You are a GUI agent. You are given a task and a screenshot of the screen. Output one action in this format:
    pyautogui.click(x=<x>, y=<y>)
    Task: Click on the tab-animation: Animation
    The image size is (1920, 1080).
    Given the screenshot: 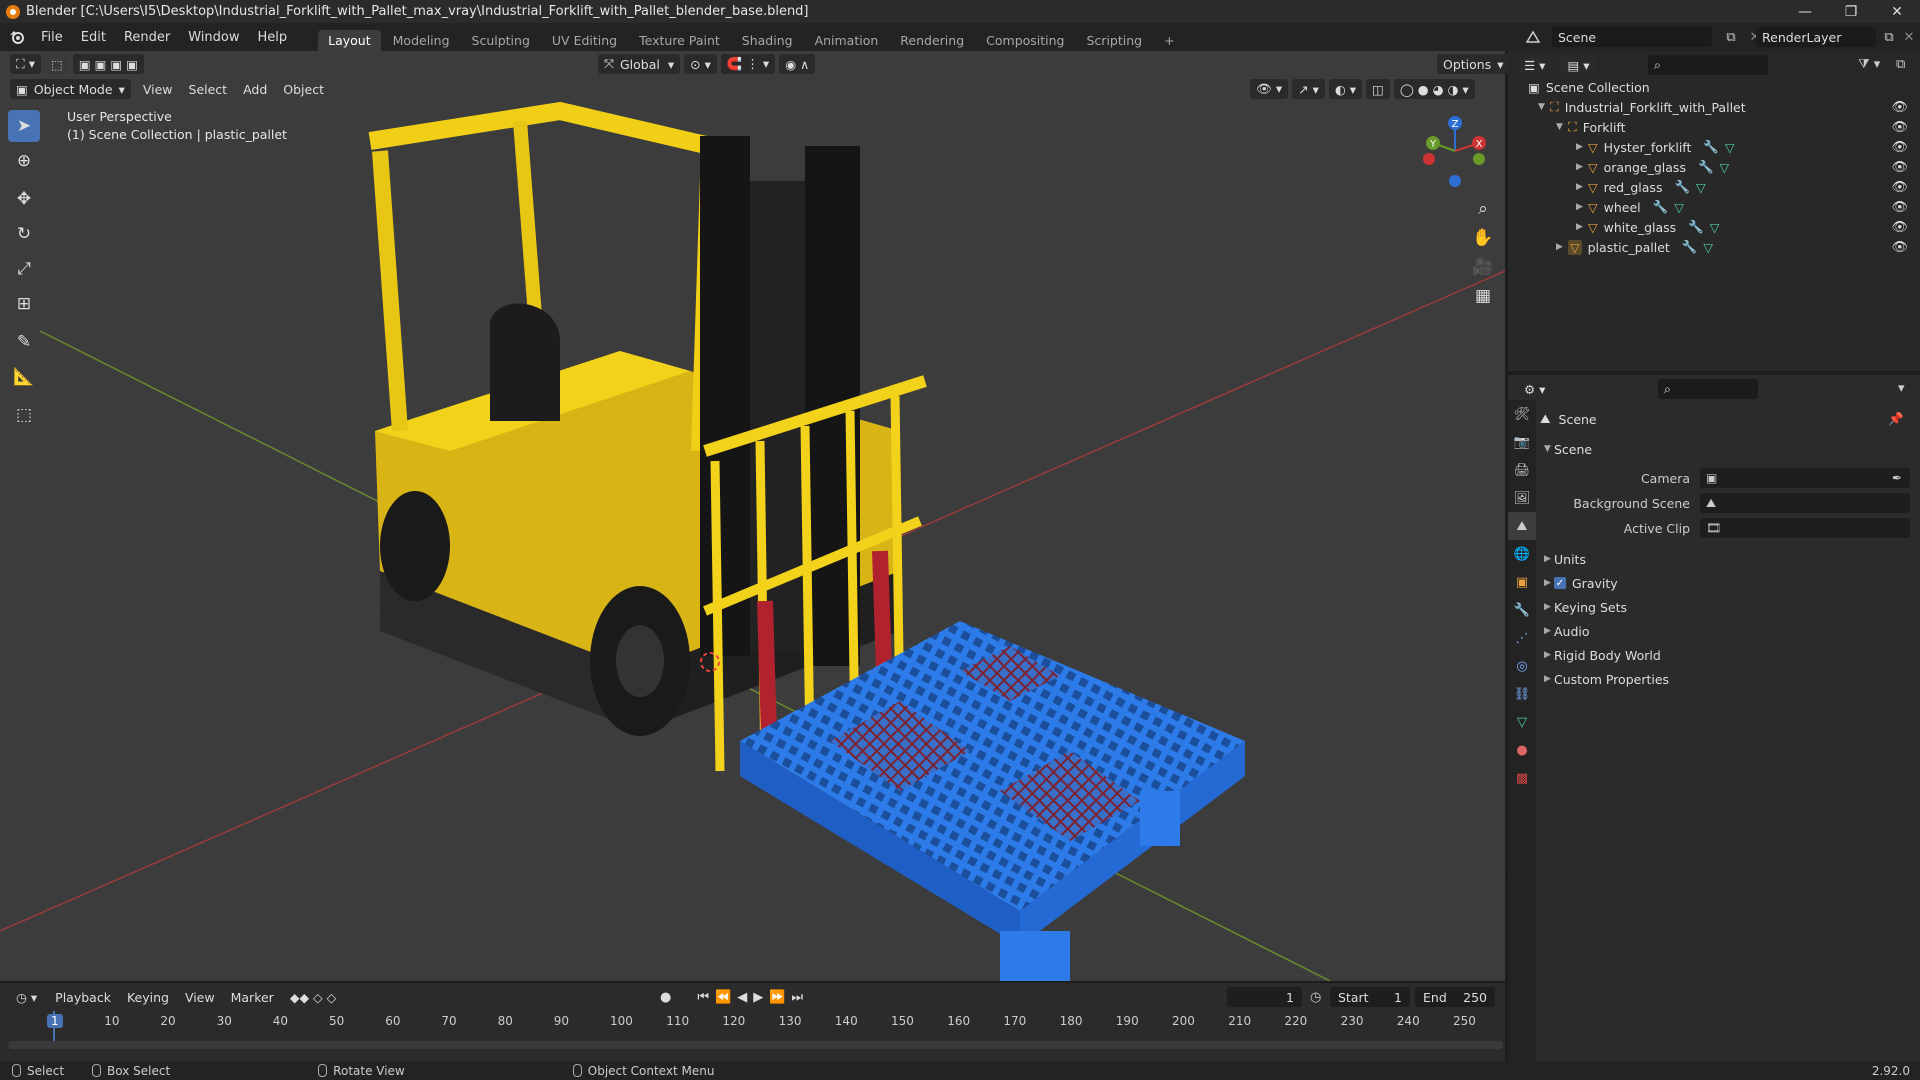 What is the action you would take?
    pyautogui.click(x=847, y=40)
    